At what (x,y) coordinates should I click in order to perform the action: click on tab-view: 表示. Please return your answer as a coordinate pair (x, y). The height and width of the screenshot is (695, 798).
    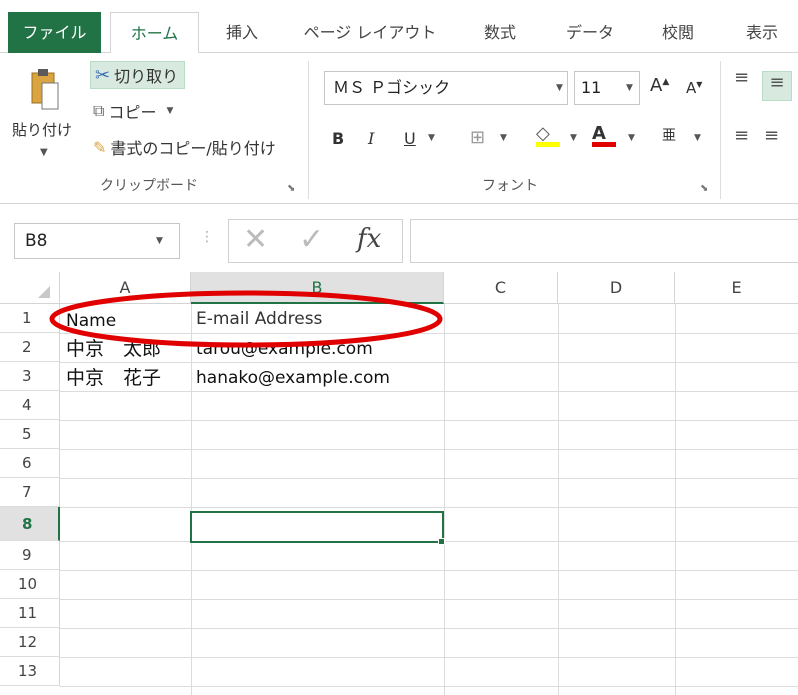
    Looking at the image, I should click on (762, 32).